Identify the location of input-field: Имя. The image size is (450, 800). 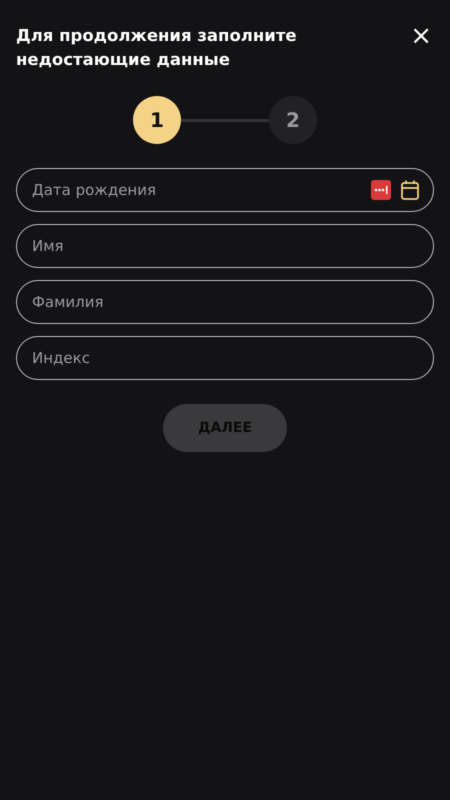
(225, 246).